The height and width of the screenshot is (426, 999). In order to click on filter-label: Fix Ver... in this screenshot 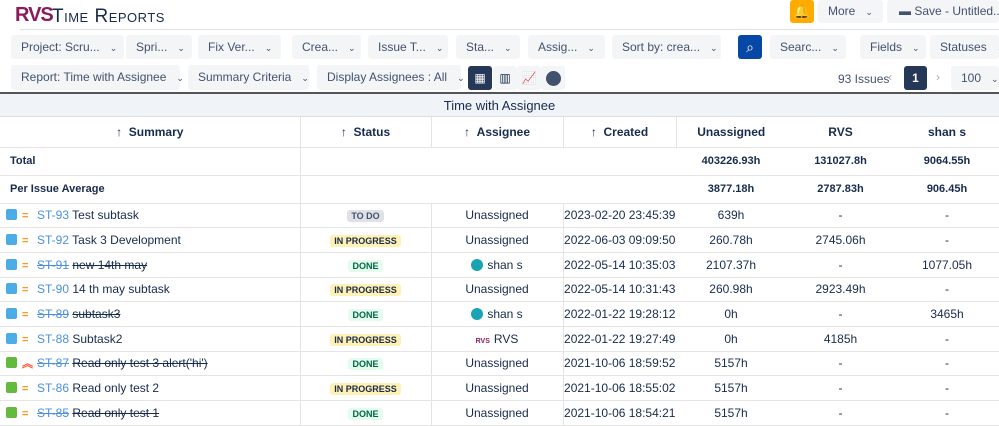, I will do `click(231, 47)`.